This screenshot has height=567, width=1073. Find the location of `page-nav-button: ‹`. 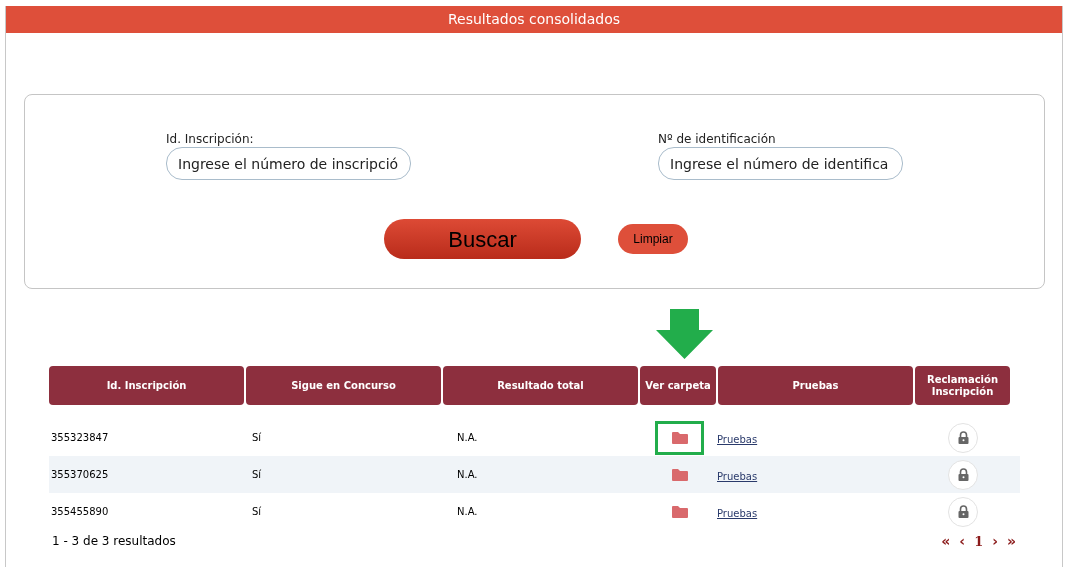

page-nav-button: ‹ is located at coordinates (962, 541).